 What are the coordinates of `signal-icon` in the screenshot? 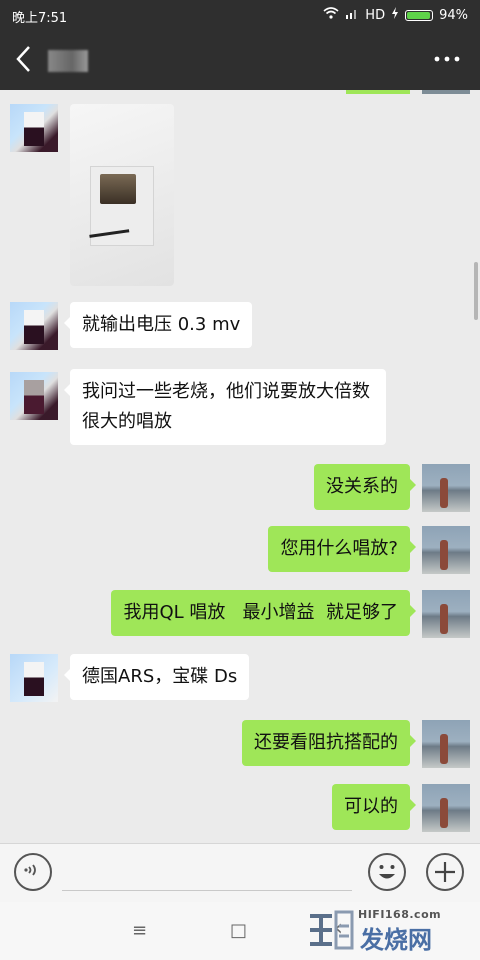 It's located at (352, 15).